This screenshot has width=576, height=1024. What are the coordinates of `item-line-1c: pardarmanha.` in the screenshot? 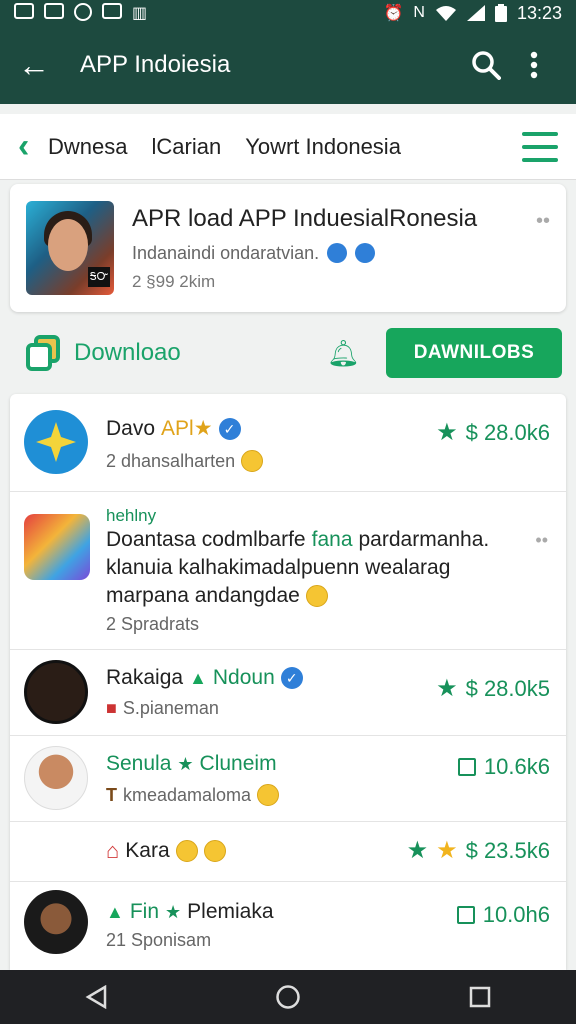 It's located at (424, 539).